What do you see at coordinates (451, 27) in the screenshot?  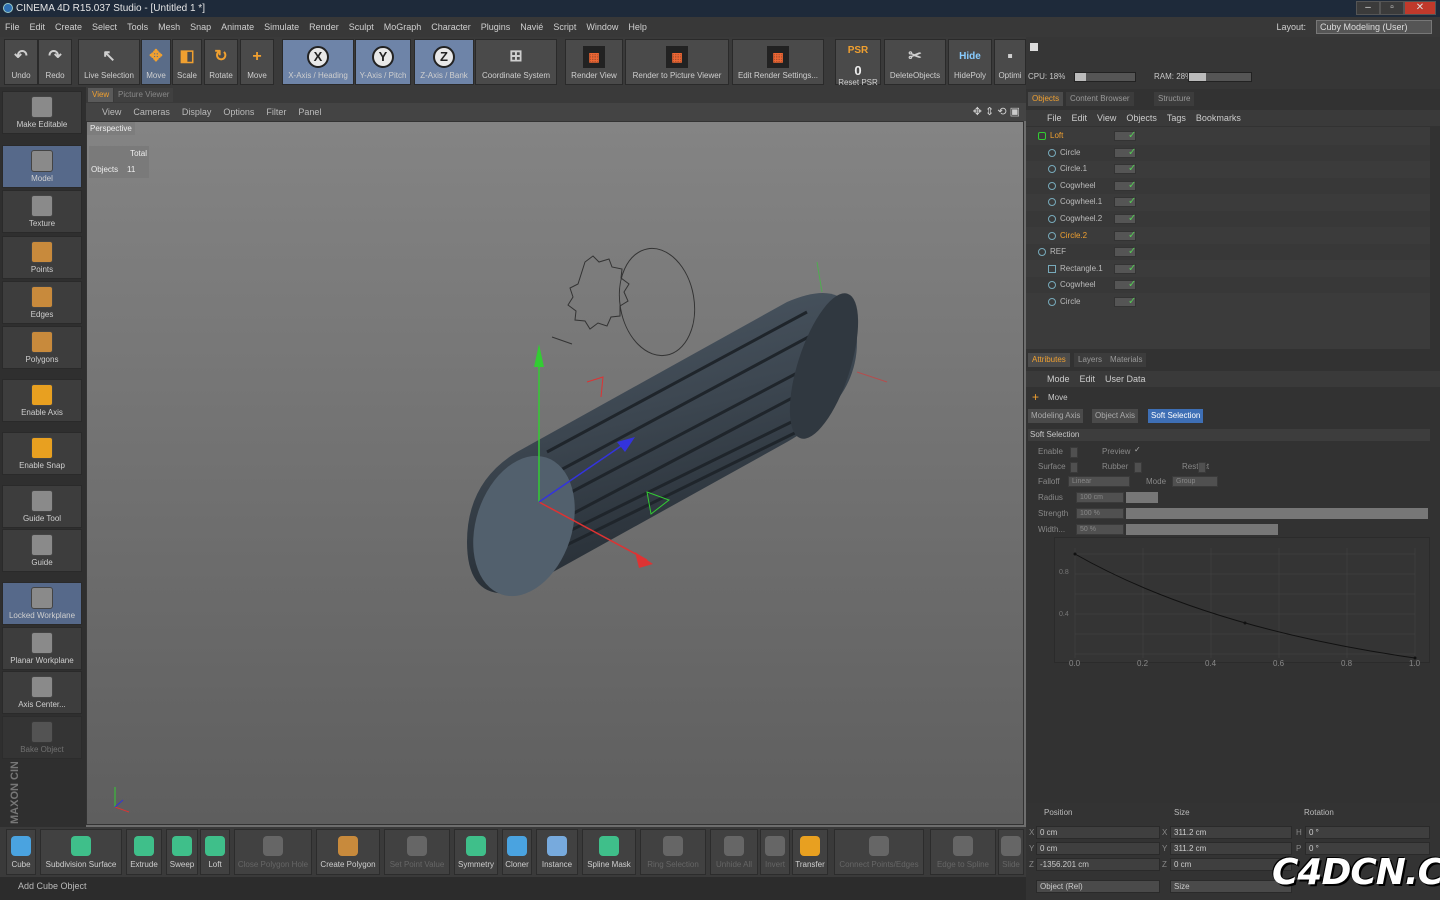 I see `menu-character: Character` at bounding box center [451, 27].